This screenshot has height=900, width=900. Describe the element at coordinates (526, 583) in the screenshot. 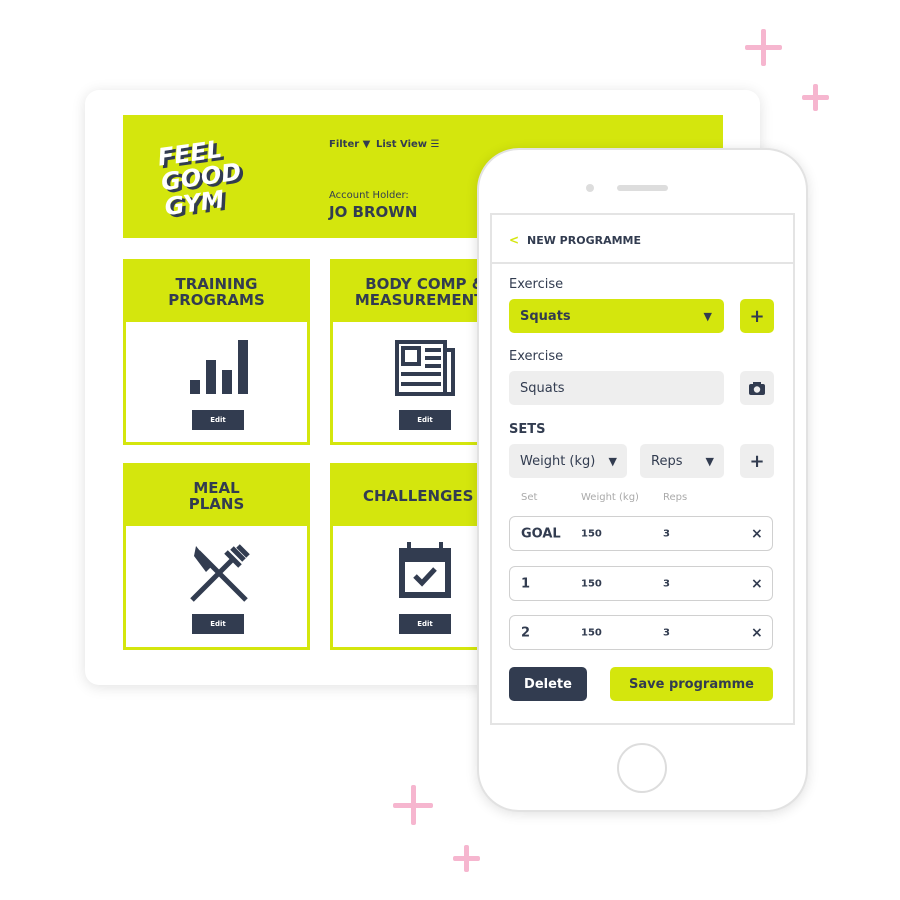

I see `set-name: 1` at that location.